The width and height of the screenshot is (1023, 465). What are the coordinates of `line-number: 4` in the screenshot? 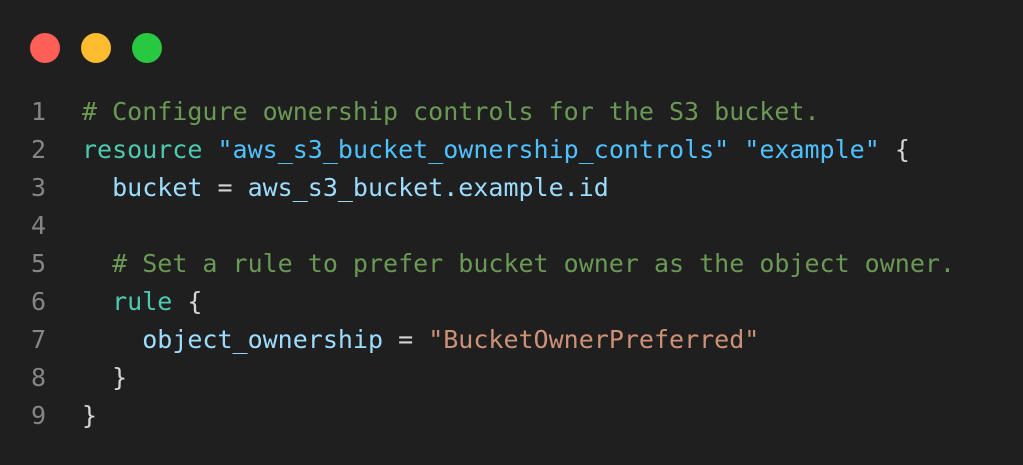 It's located at (38, 225).